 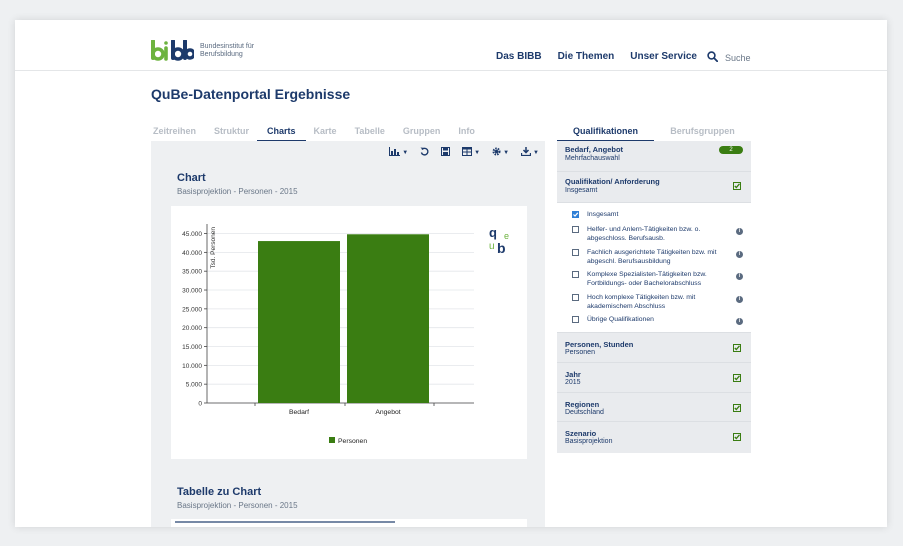 I want to click on reset-button, so click(x=424, y=152).